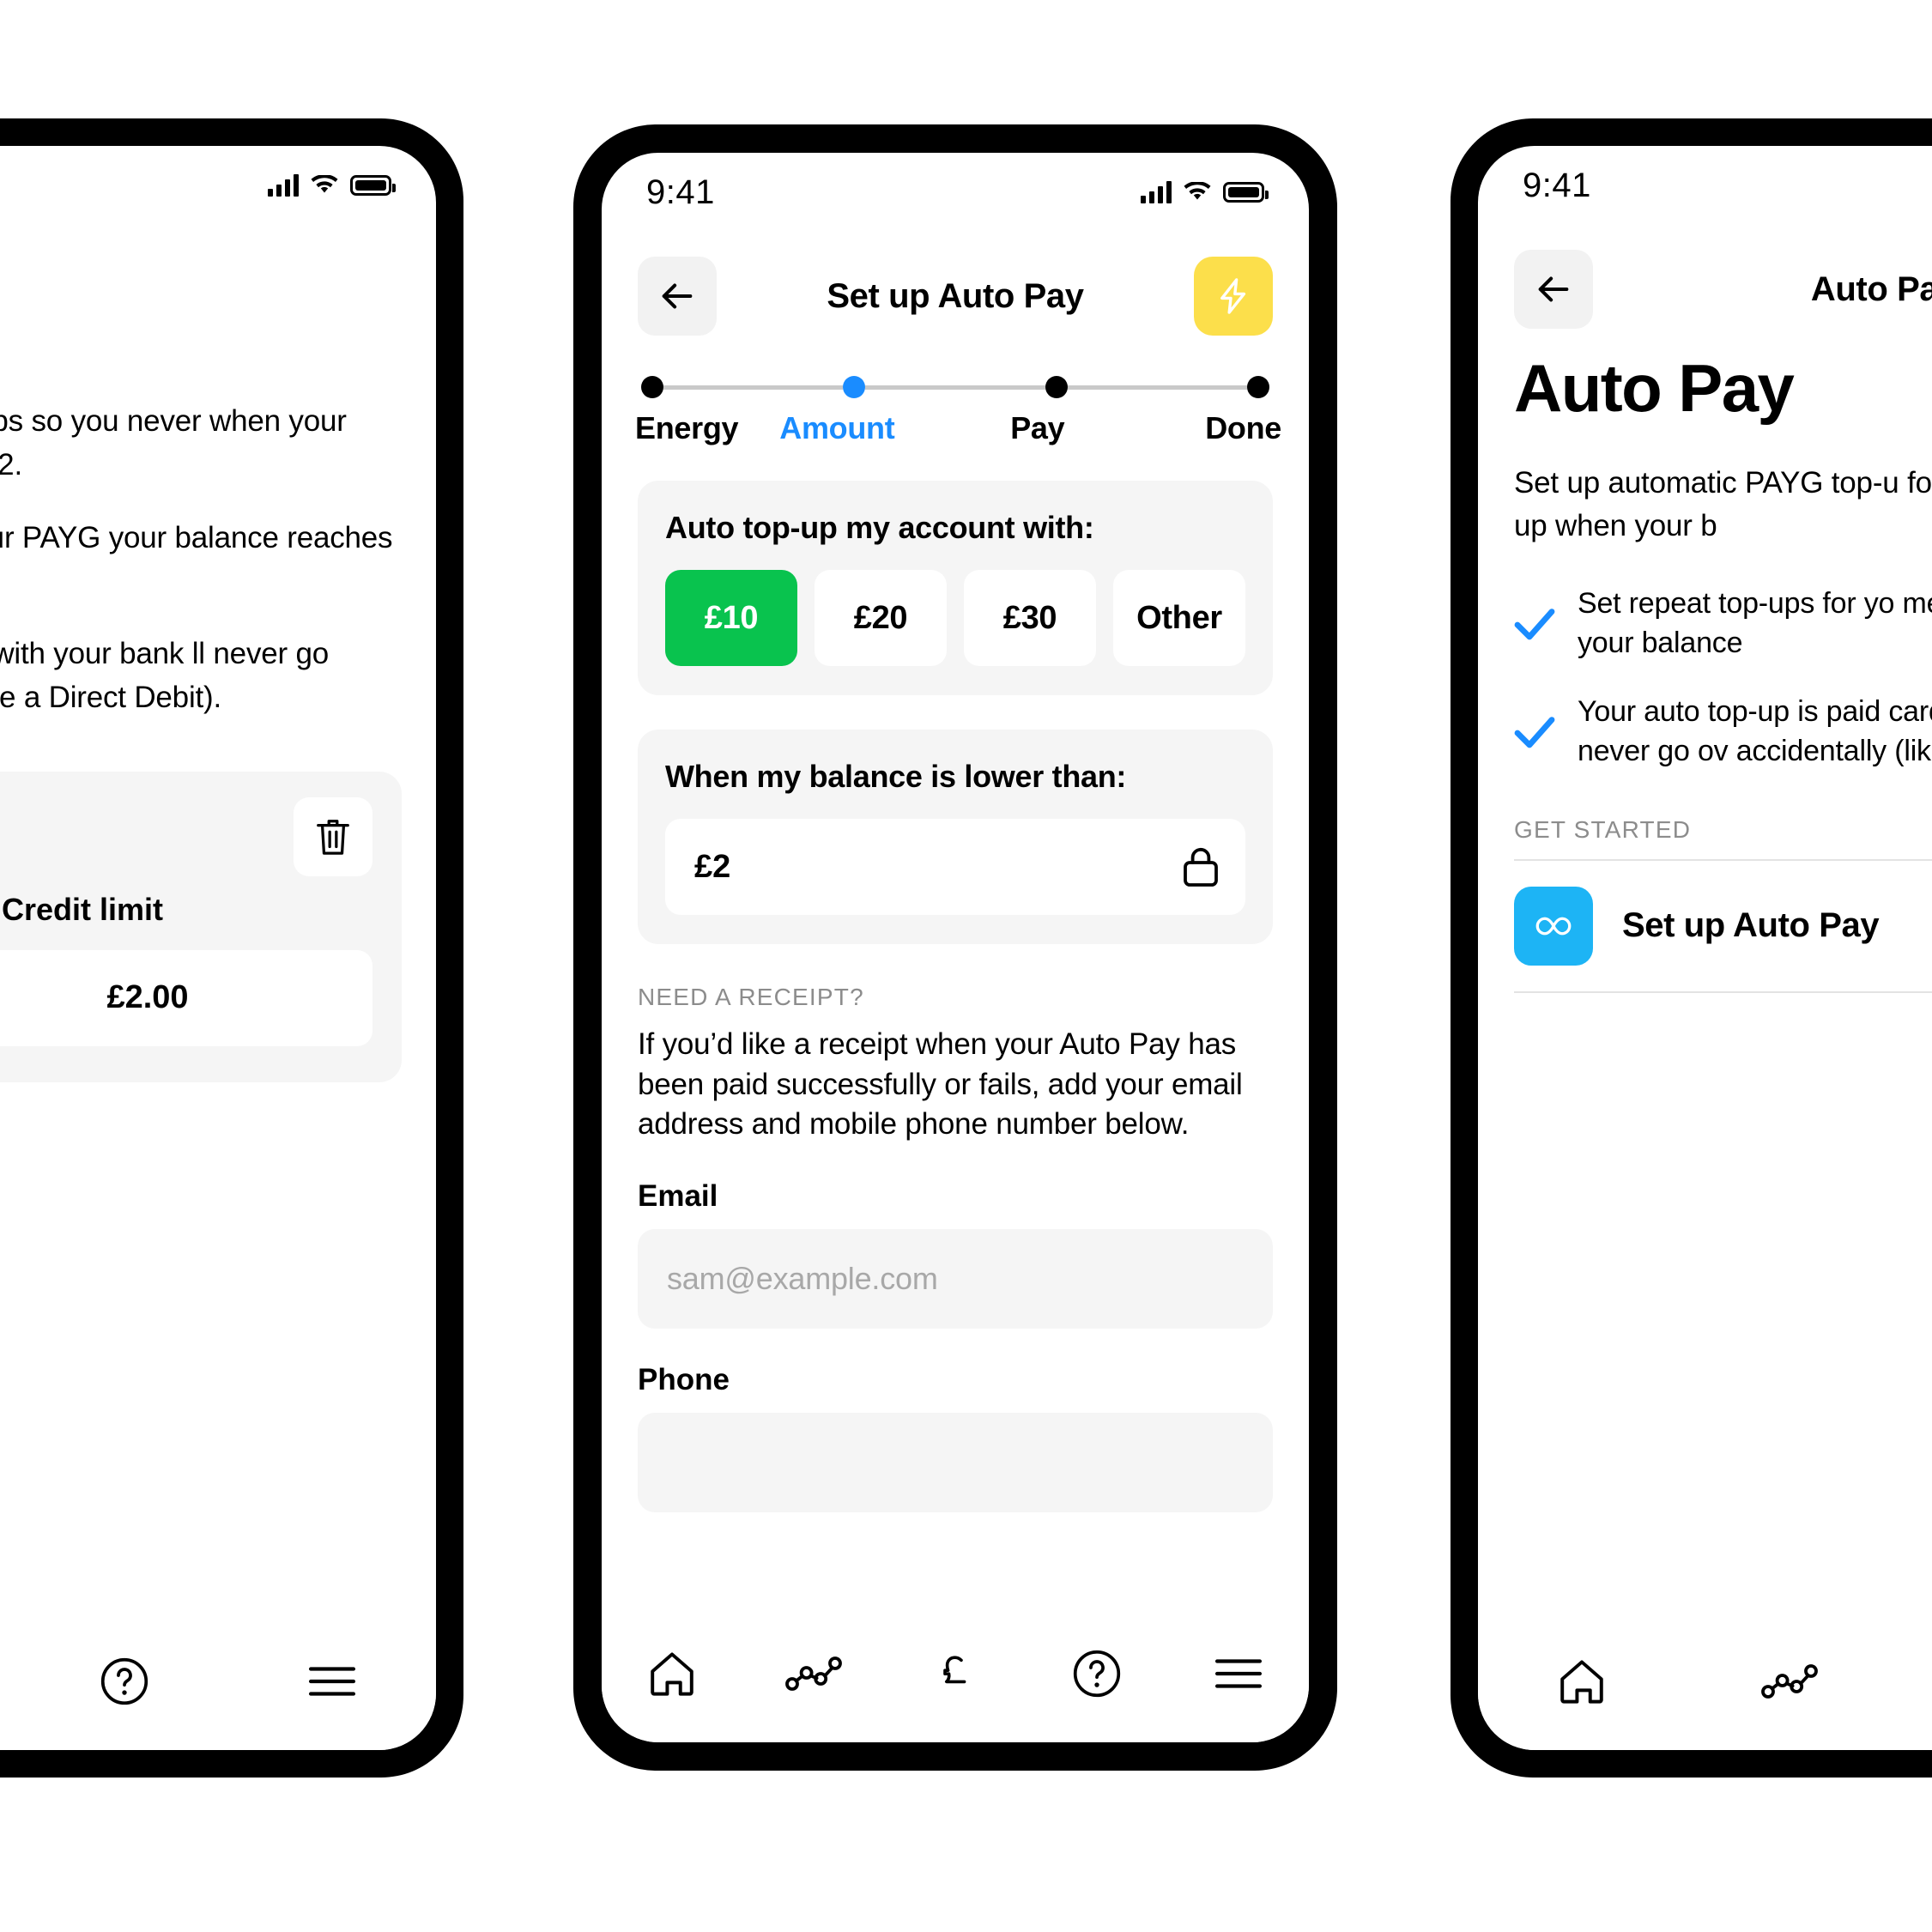 This screenshot has width=1932, height=1932. Describe the element at coordinates (218, 186) in the screenshot. I see `left-status-bar` at that location.